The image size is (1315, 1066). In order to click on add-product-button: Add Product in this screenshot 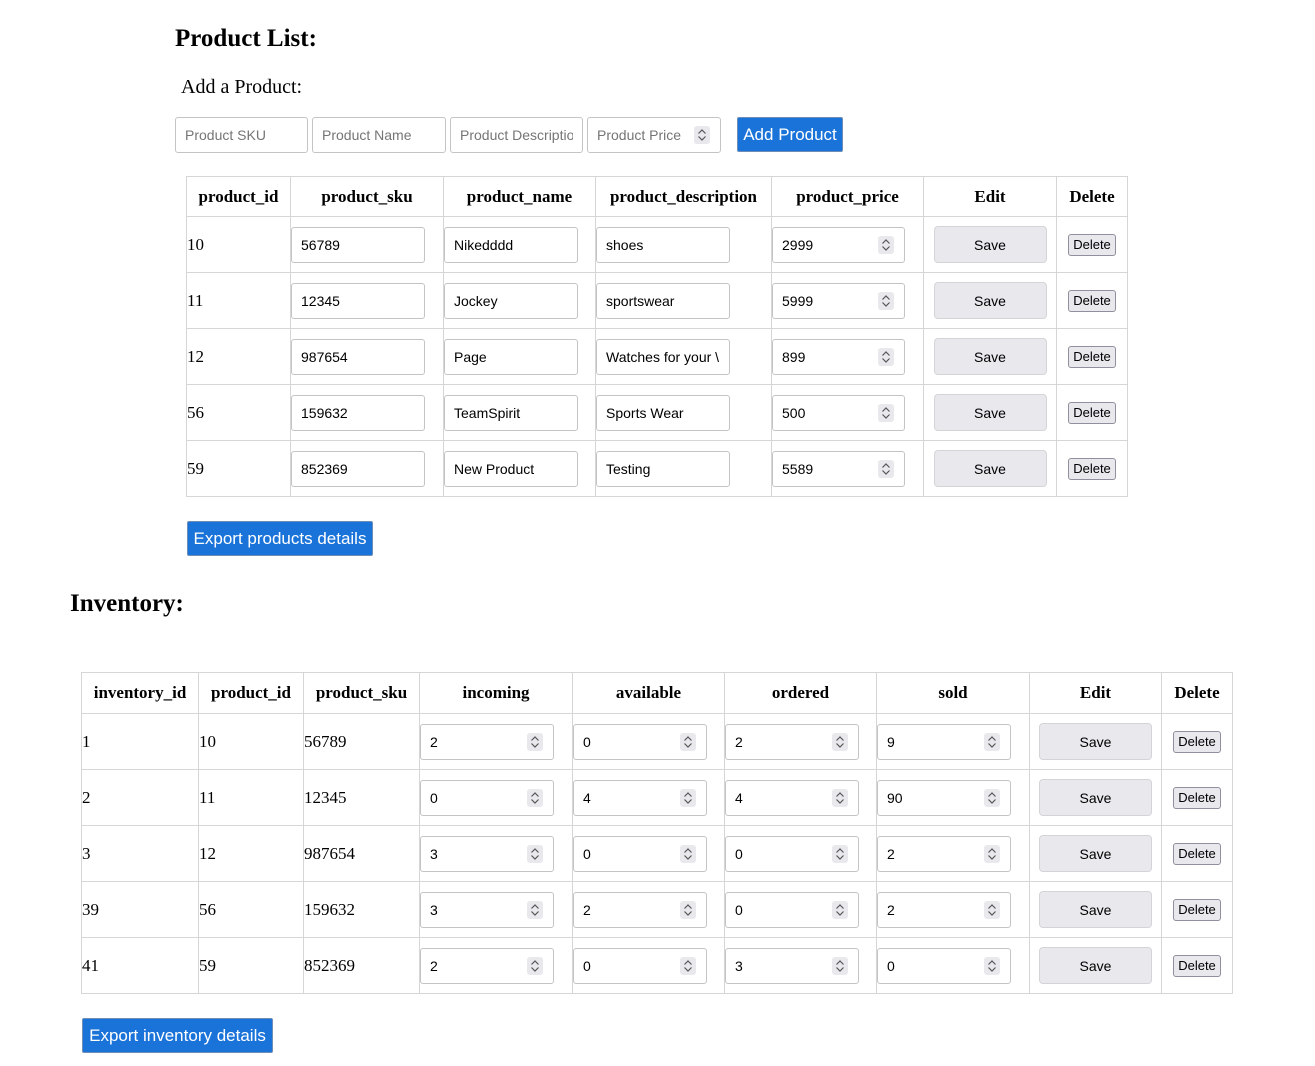, I will do `click(790, 134)`.